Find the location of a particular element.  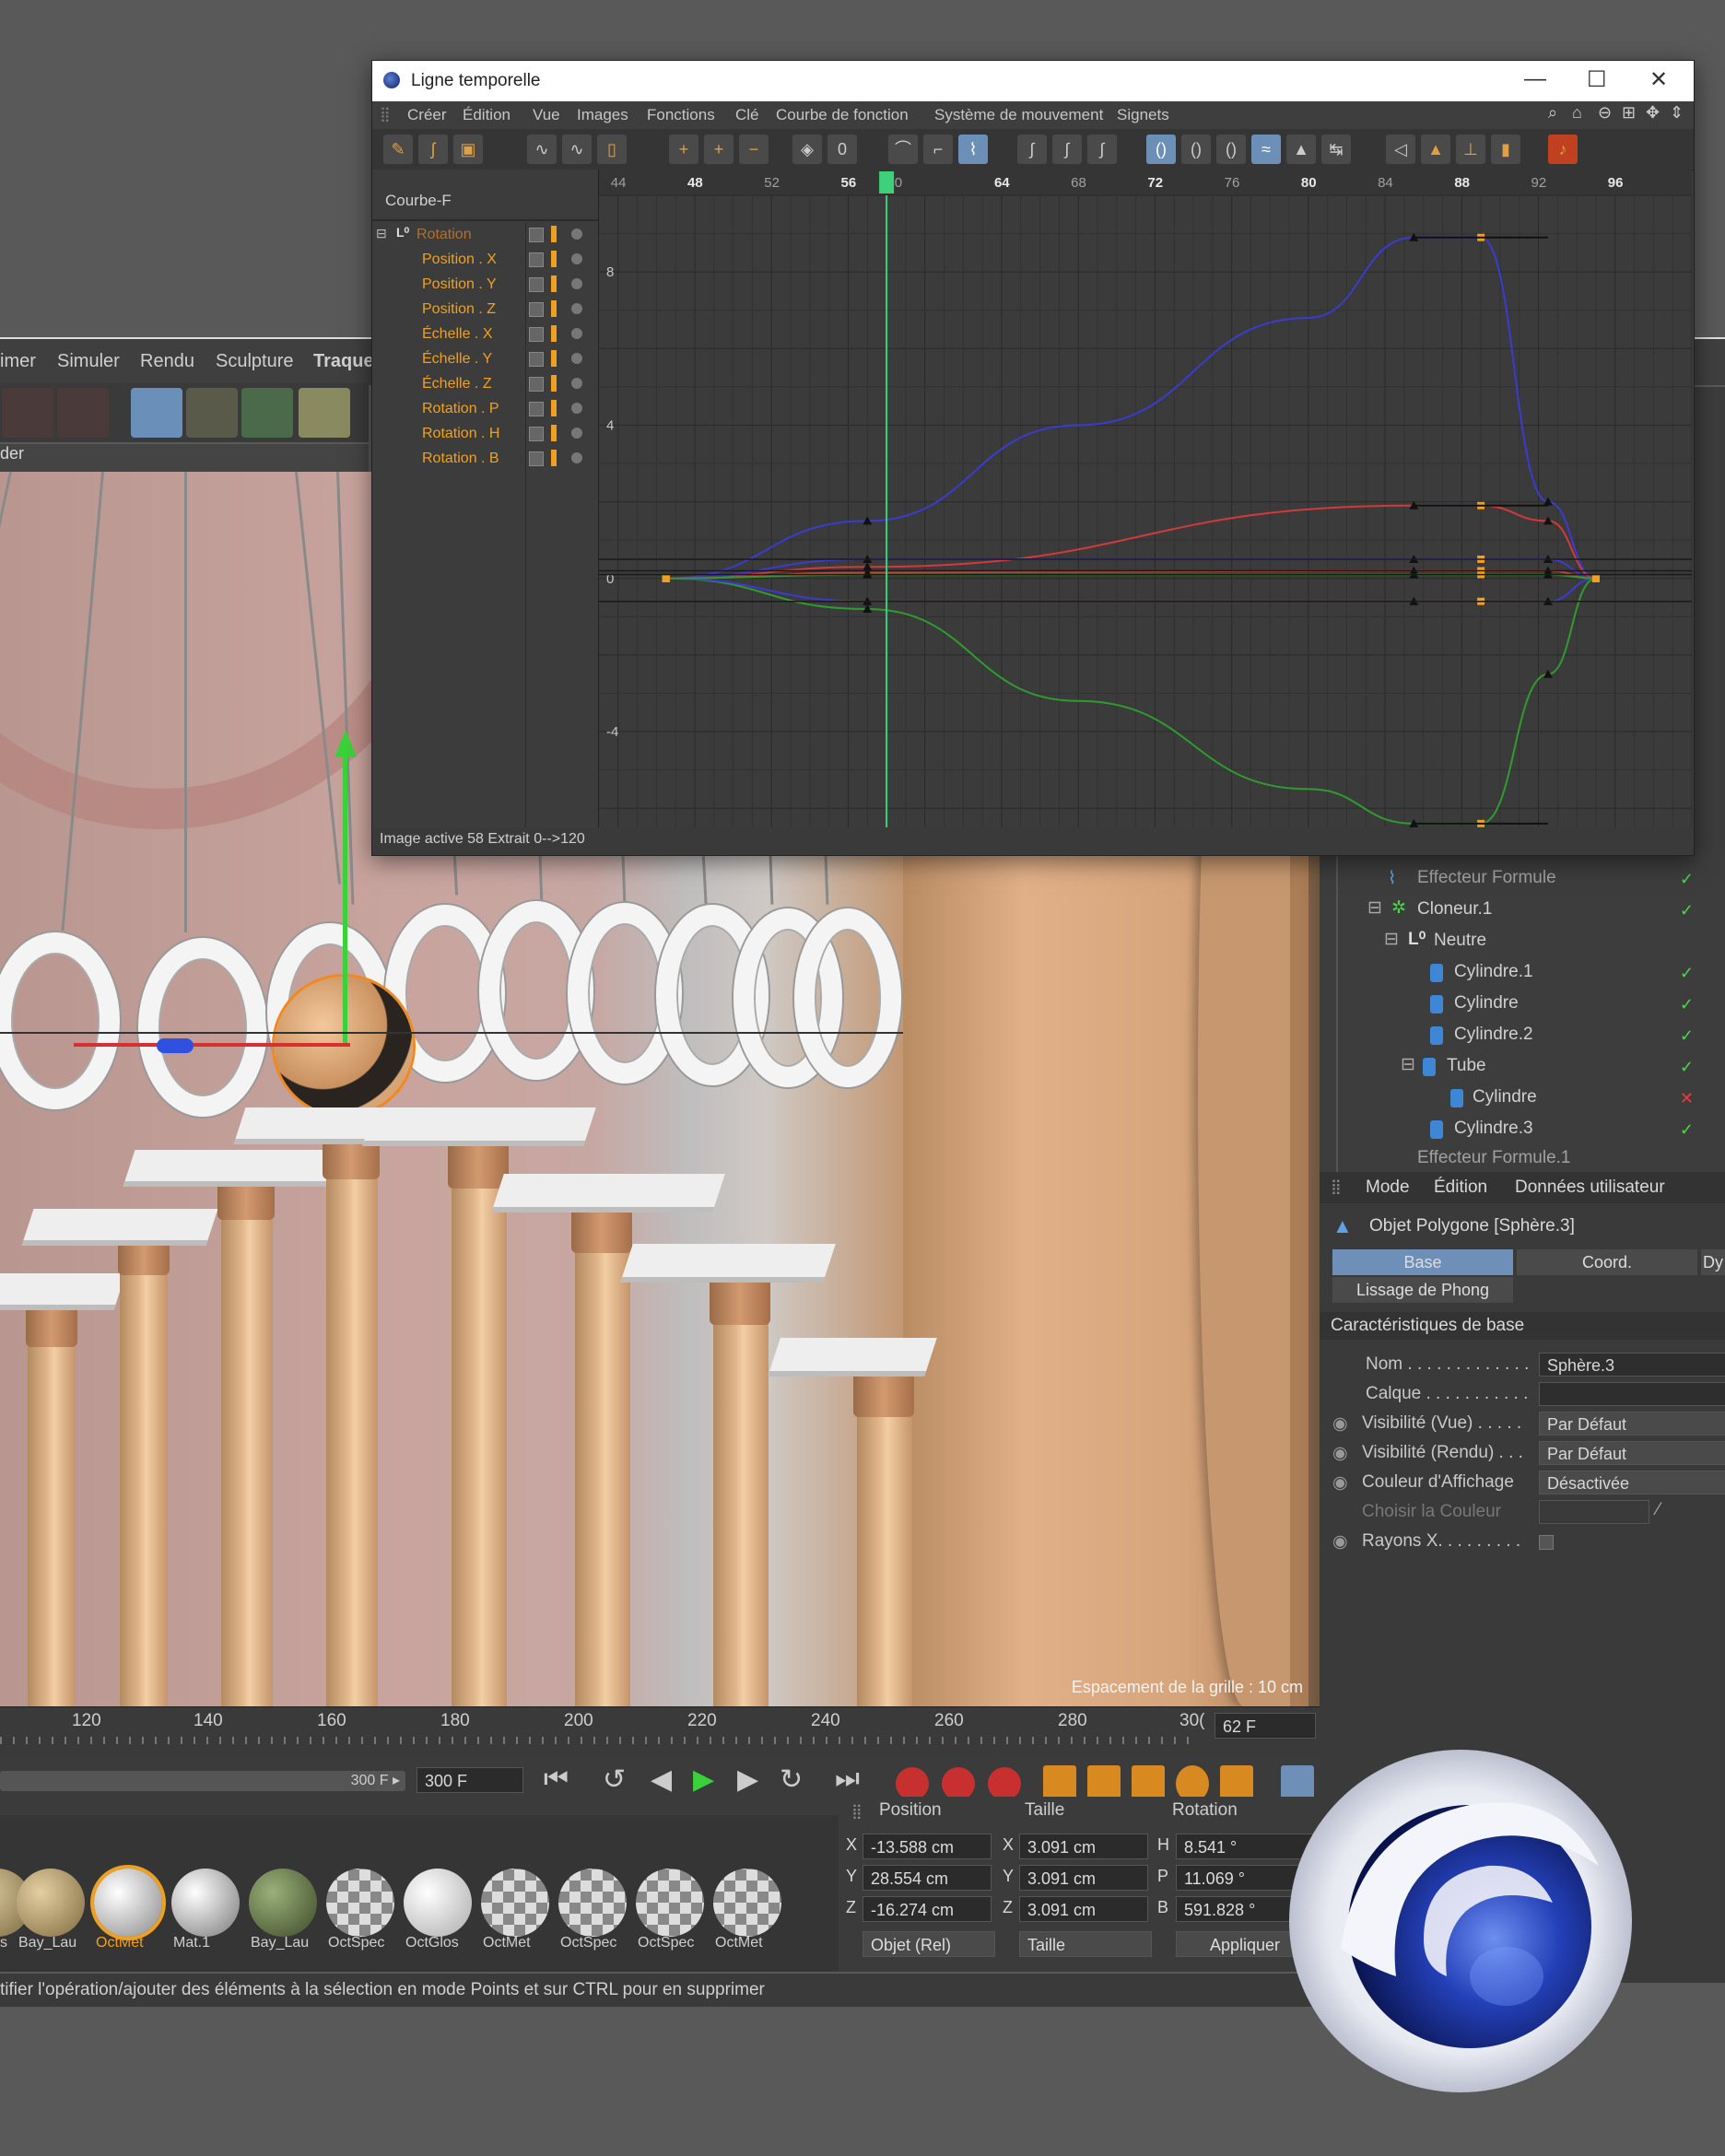

next-key-icon: ↻ is located at coordinates (791, 1779).